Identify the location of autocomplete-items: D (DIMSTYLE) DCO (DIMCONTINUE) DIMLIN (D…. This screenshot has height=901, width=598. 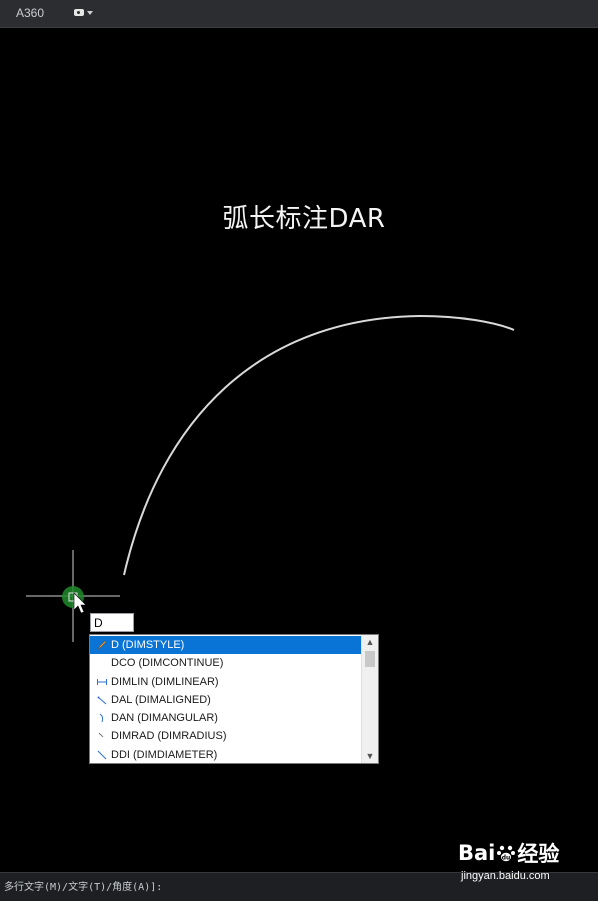
(225, 700).